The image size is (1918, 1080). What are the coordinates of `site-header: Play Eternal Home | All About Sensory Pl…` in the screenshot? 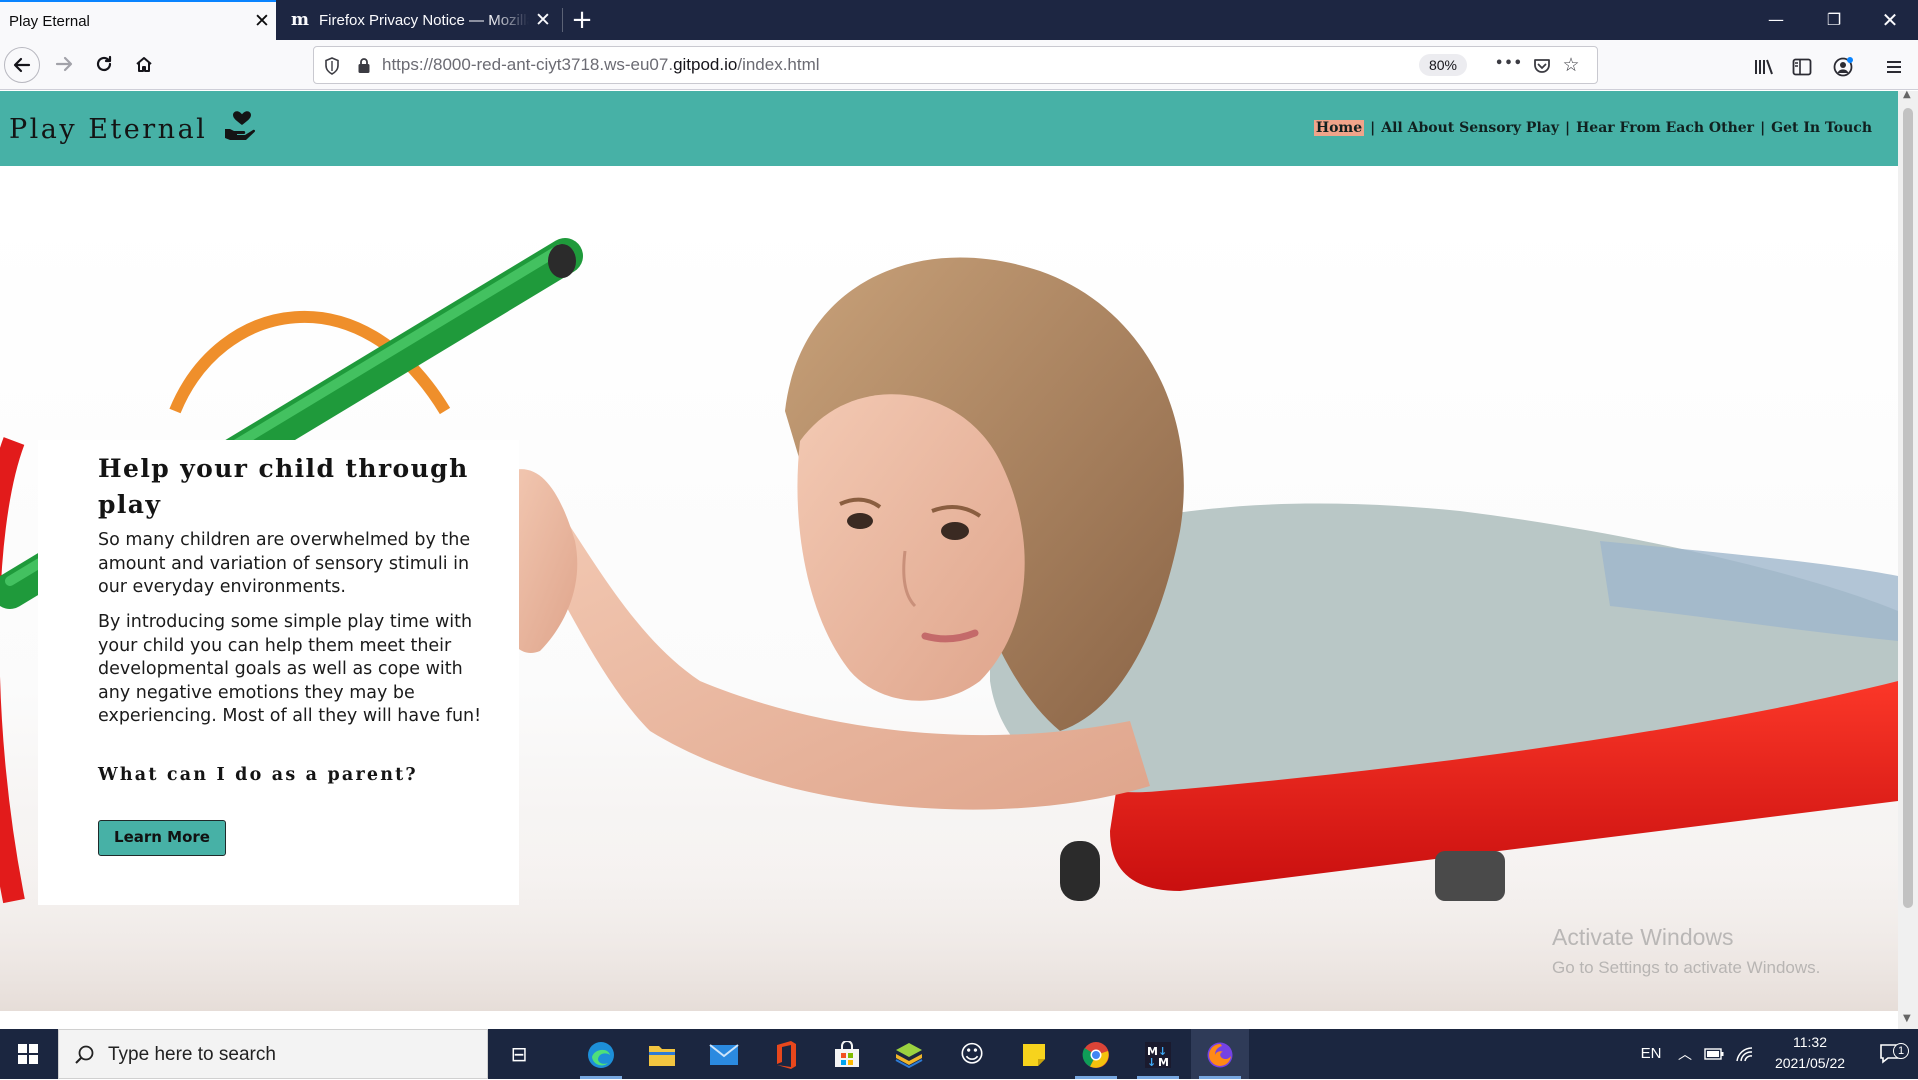 It's located at (949, 128).